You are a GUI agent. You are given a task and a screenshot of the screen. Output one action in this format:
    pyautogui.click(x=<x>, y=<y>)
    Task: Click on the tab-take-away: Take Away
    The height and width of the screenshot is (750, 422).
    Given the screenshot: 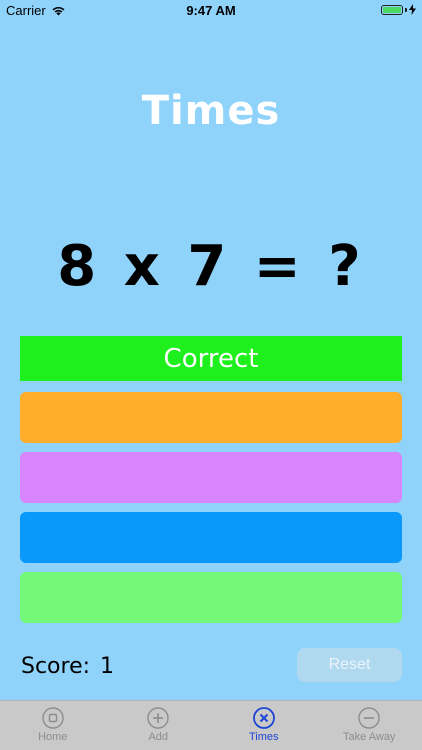 What is the action you would take?
    pyautogui.click(x=369, y=725)
    